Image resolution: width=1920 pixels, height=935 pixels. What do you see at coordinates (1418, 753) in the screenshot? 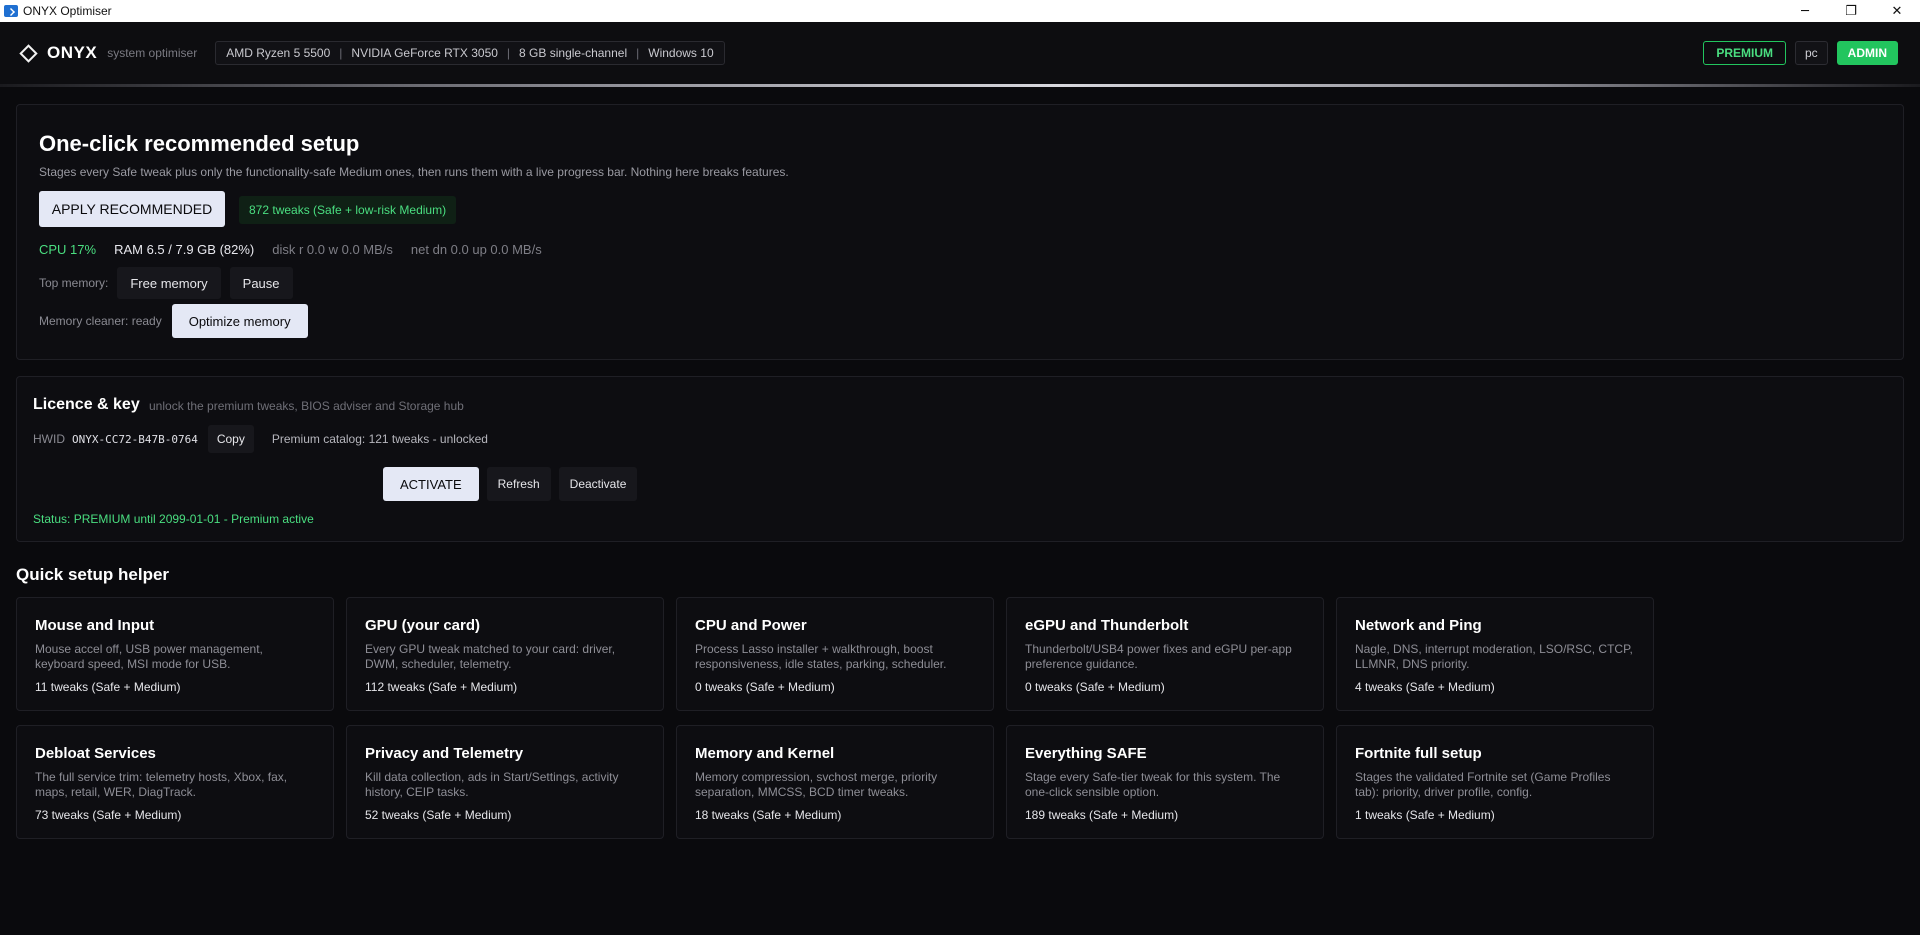
I see `card-title: Fortnite full setup` at bounding box center [1418, 753].